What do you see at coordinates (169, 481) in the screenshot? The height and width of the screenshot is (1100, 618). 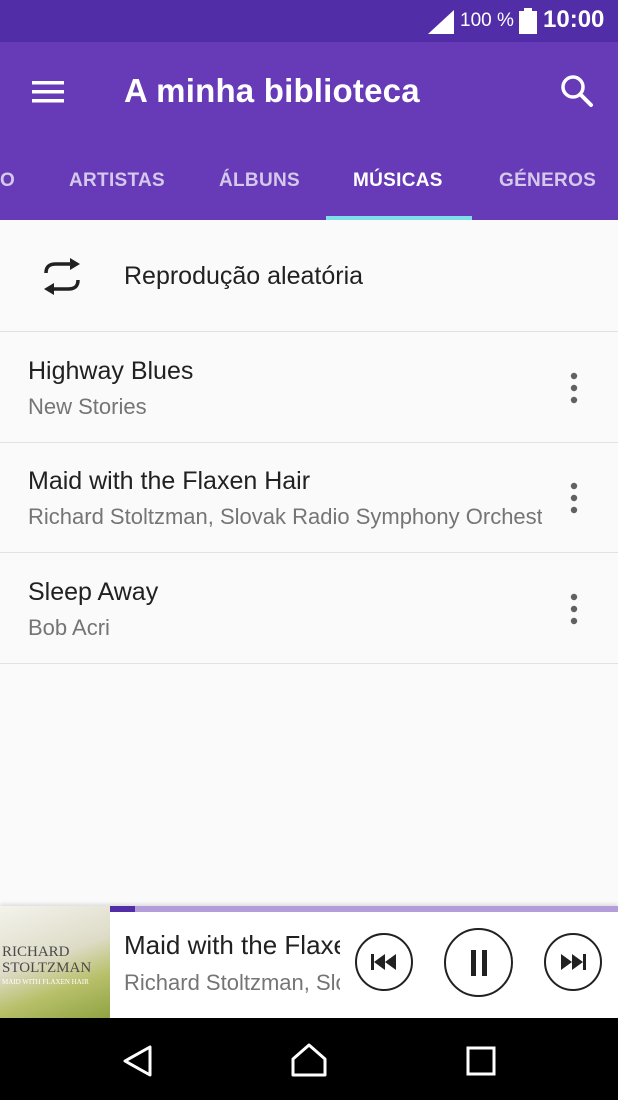 I see `song-title: Maid with the Flaxen Hair` at bounding box center [169, 481].